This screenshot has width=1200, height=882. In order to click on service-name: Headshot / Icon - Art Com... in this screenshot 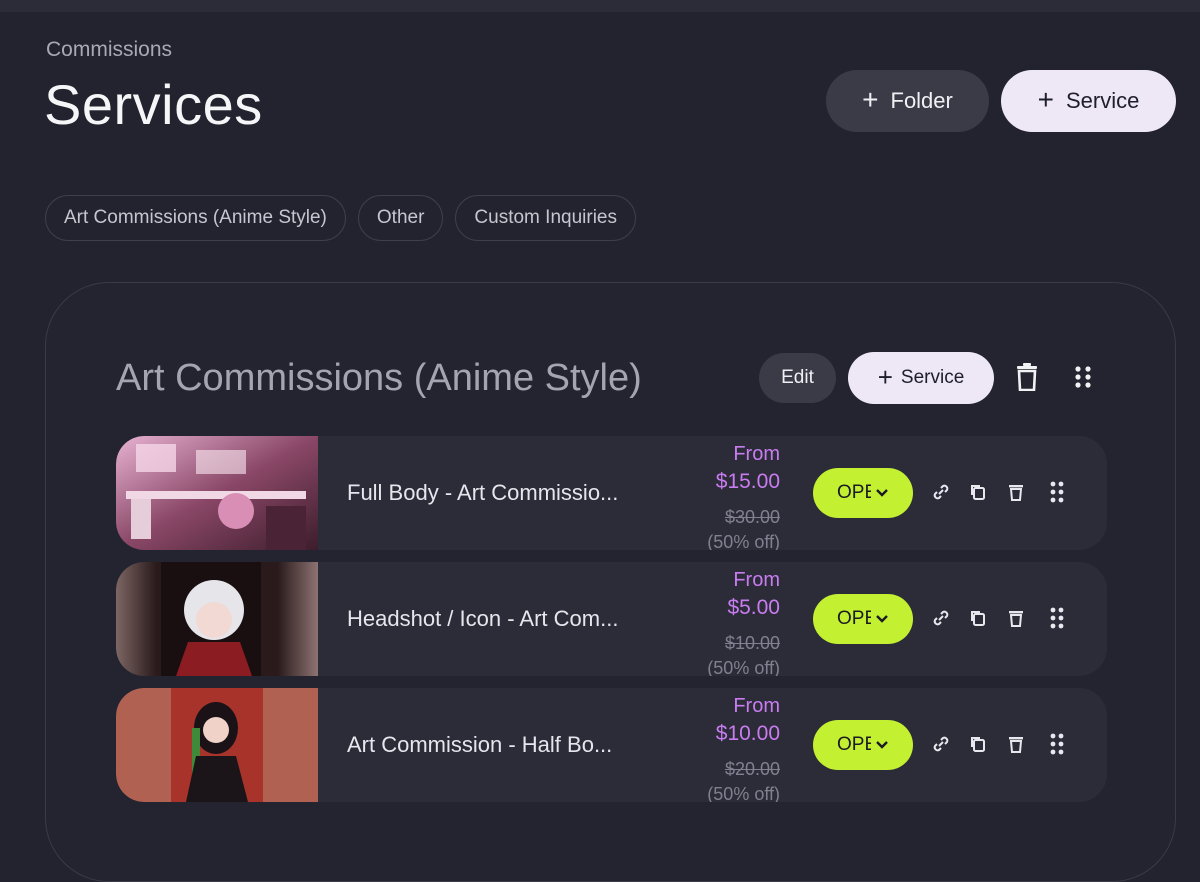, I will do `click(483, 618)`.